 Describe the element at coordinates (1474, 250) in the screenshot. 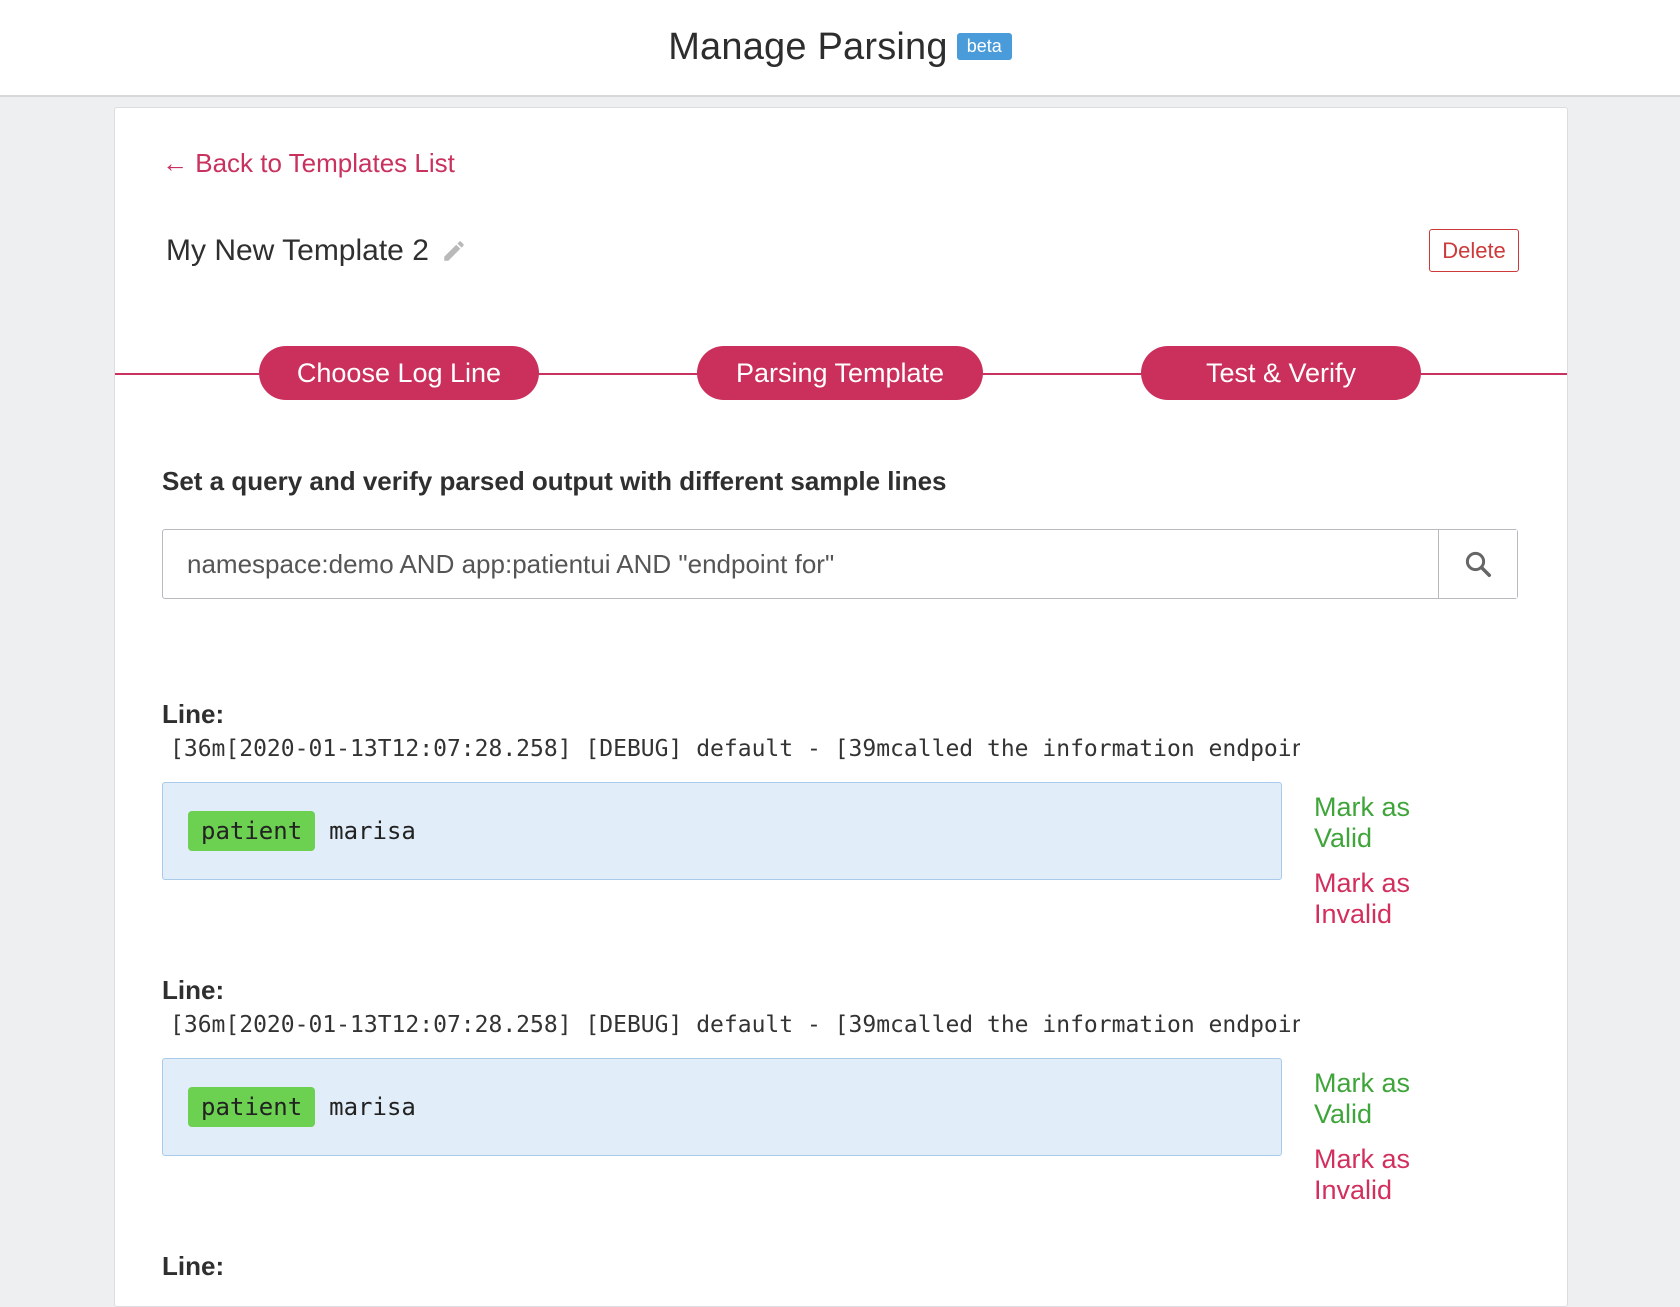

I see `delete-button: Delete` at that location.